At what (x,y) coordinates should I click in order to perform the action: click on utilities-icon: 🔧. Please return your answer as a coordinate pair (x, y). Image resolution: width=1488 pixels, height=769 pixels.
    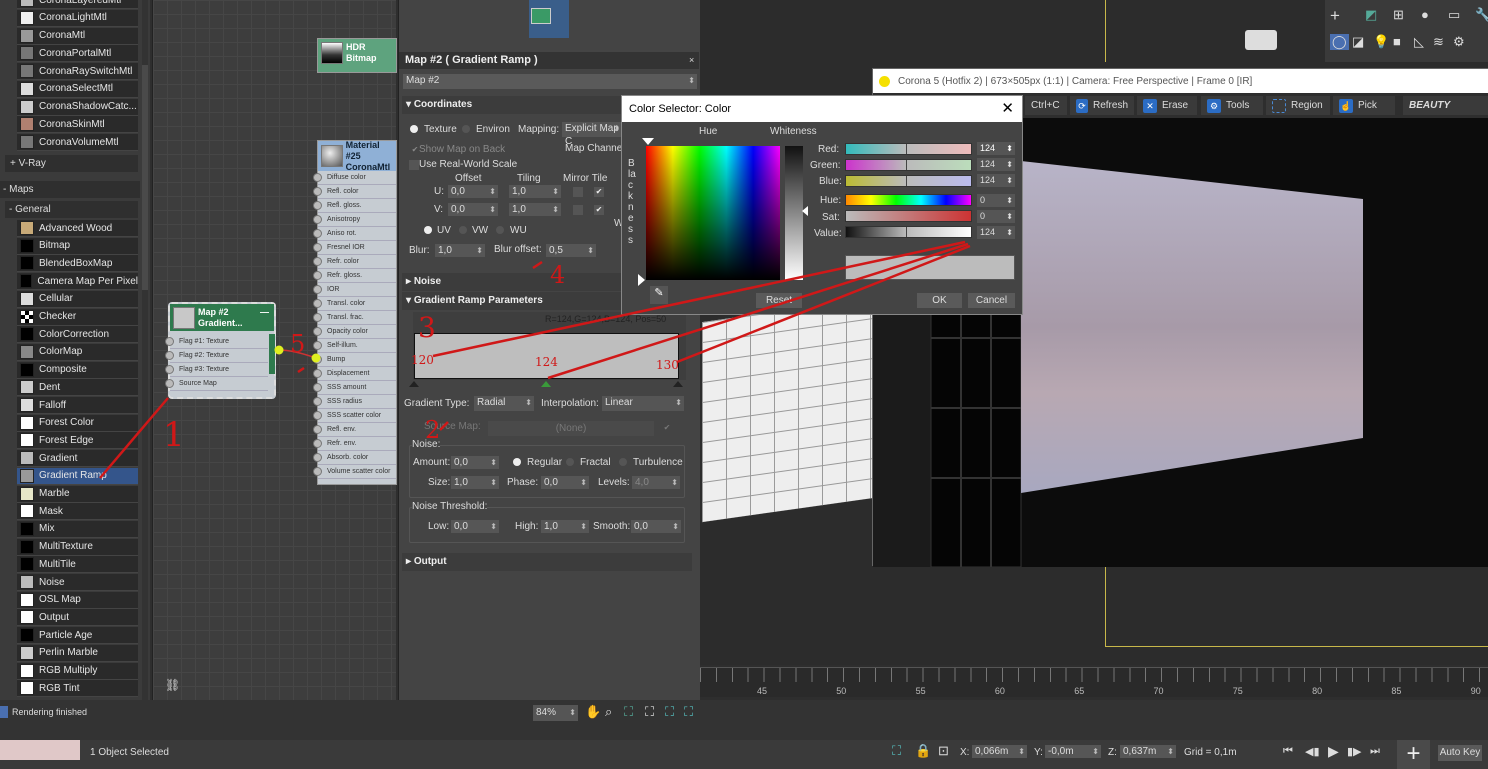
    Looking at the image, I should click on (1481, 15).